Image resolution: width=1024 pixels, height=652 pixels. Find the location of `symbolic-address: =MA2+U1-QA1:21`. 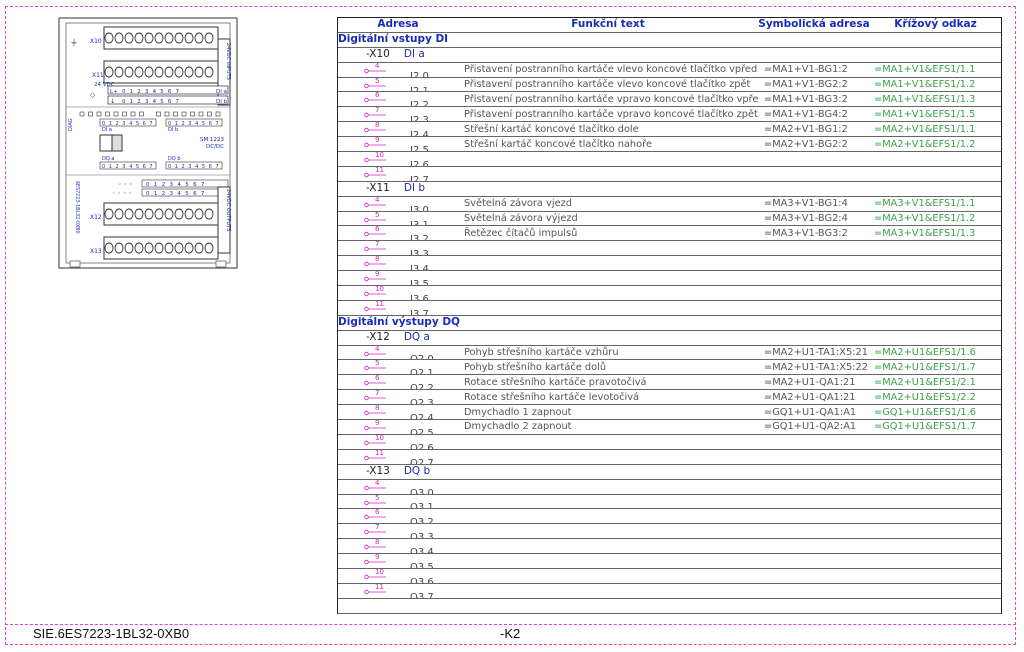

symbolic-address: =MA2+U1-QA1:21 is located at coordinates (814, 397).